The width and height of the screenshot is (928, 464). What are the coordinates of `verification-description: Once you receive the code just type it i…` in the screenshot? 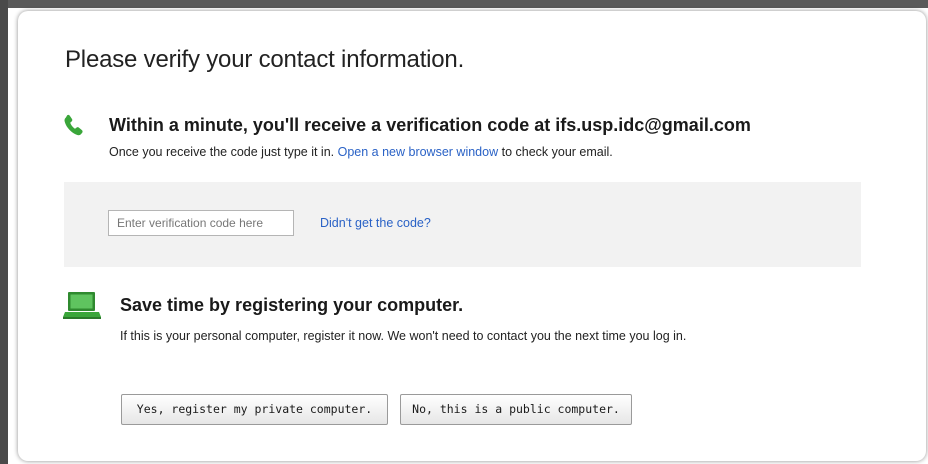 It's located at (361, 152).